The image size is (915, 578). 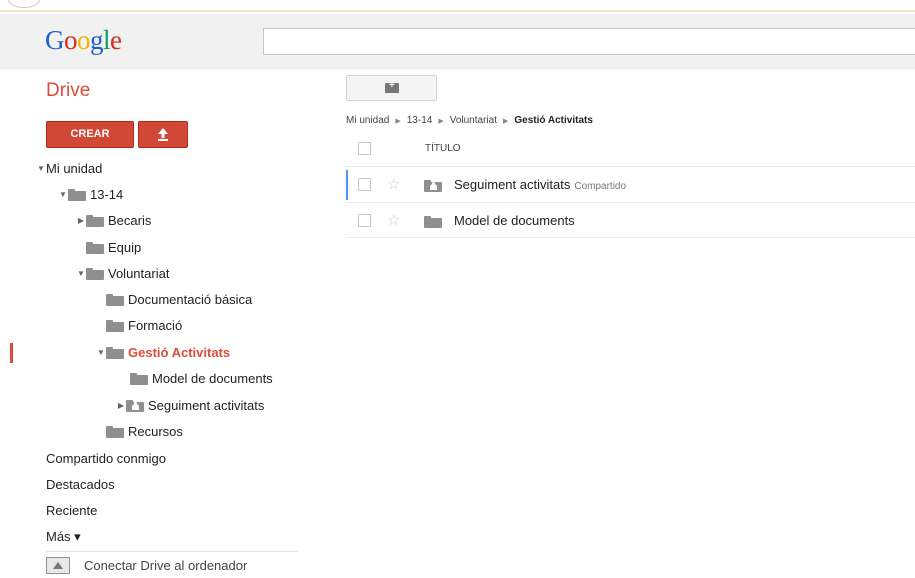 I want to click on tree-item-label: Mi unidad, so click(x=74, y=168).